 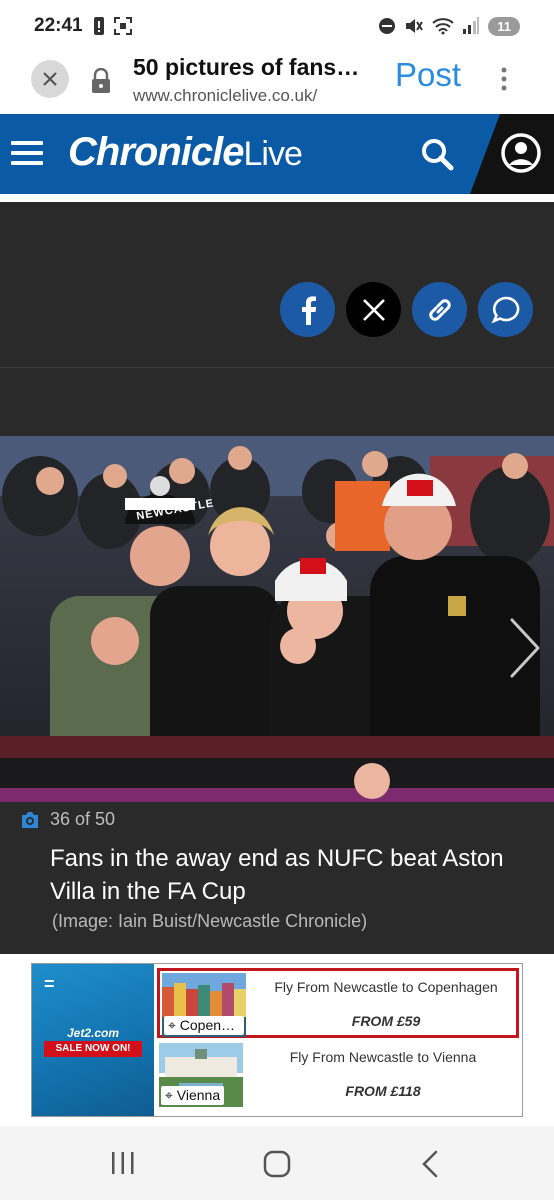 What do you see at coordinates (504, 79) in the screenshot?
I see `more-options-icon` at bounding box center [504, 79].